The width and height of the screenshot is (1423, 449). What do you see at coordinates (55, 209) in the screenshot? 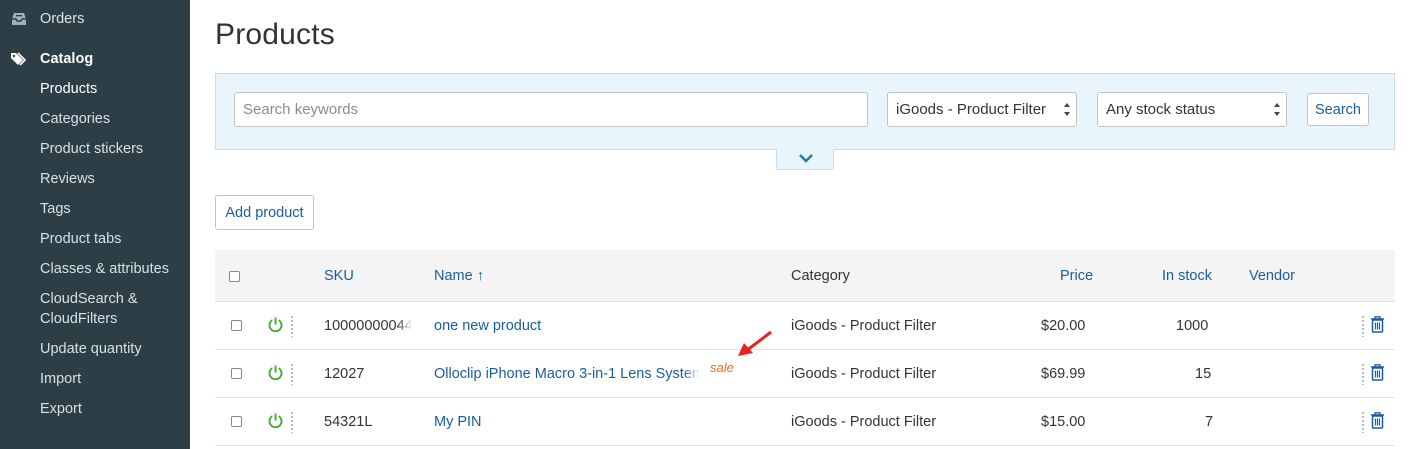
I see `sidebar-item-tags: Tags` at bounding box center [55, 209].